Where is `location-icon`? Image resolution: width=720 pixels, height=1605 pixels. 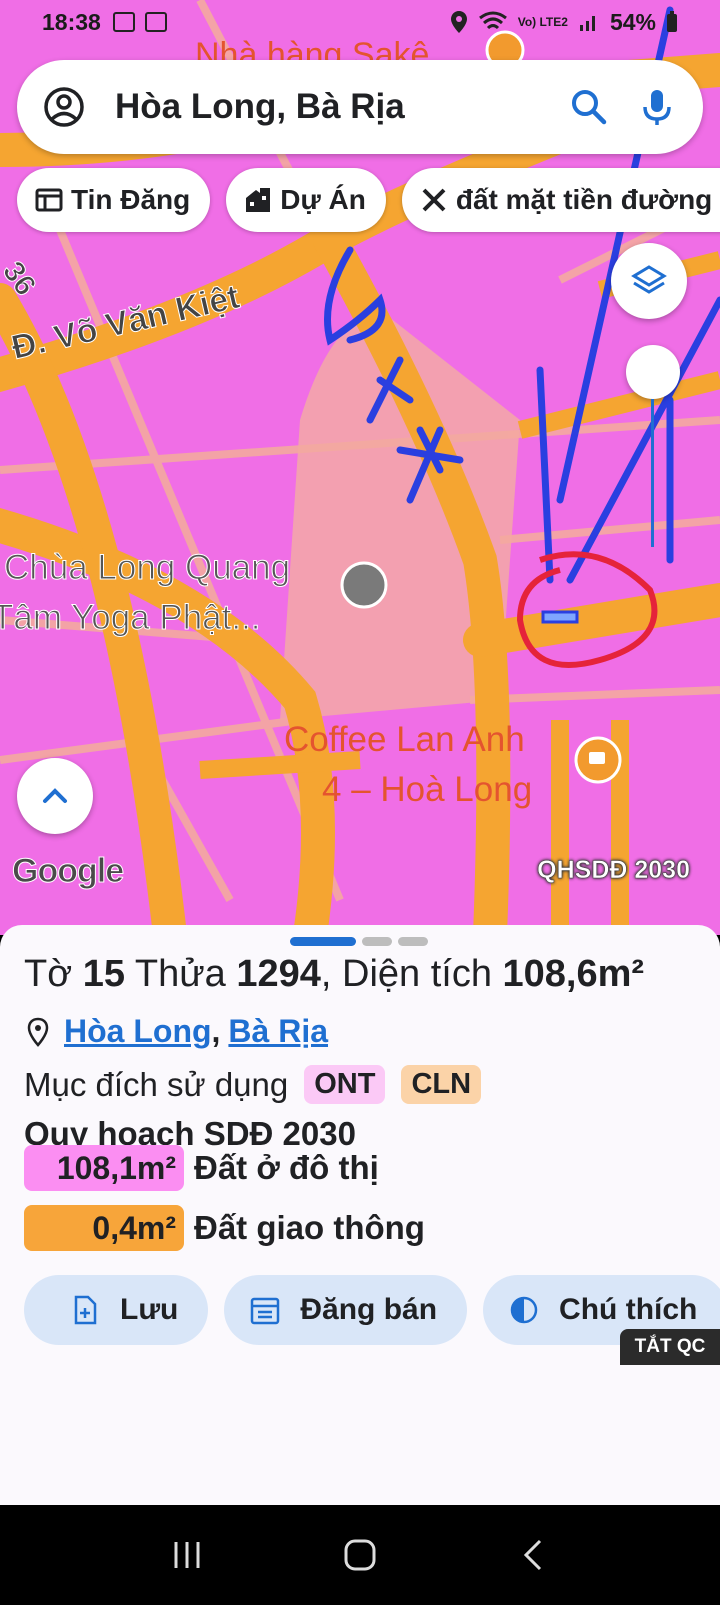 location-icon is located at coordinates (458, 22).